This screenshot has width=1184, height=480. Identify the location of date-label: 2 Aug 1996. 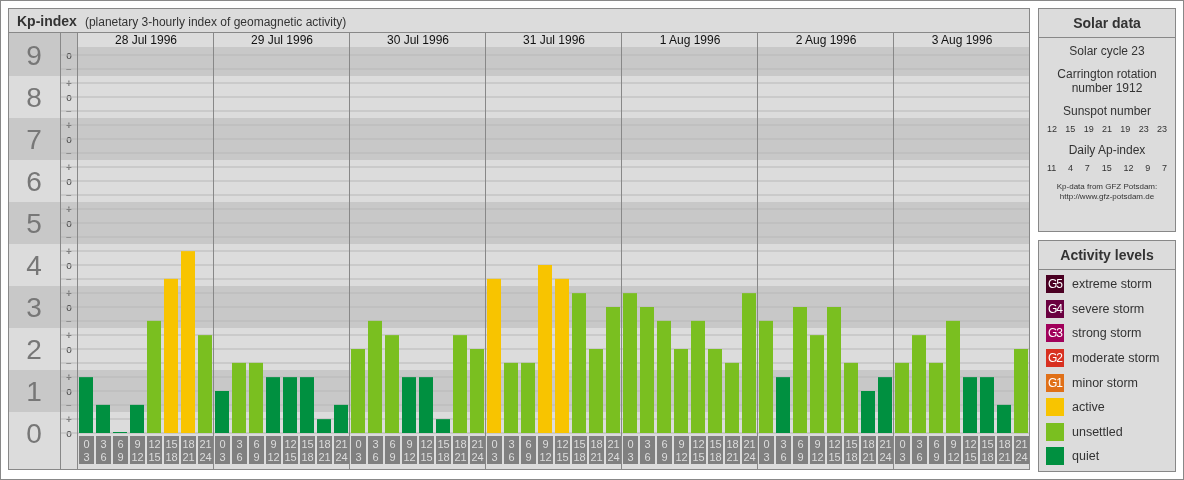
(826, 40).